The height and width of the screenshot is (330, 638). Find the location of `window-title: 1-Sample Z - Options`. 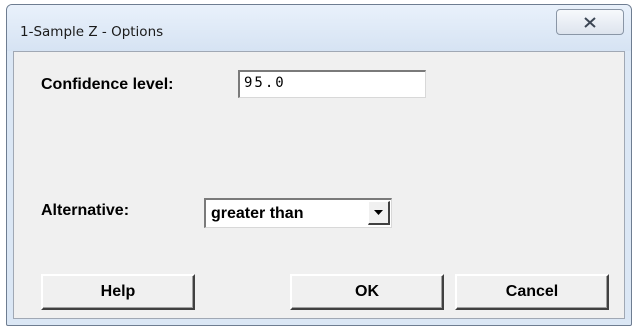

window-title: 1-Sample Z - Options is located at coordinates (92, 32).